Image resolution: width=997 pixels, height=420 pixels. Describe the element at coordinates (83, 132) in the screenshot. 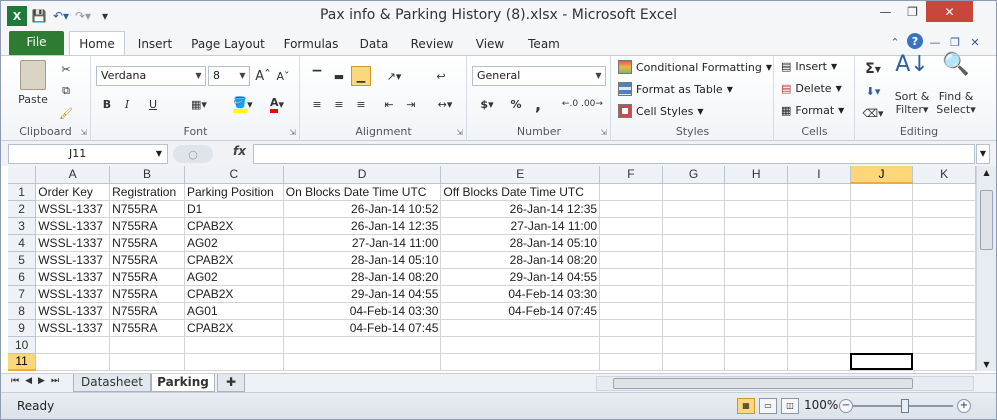

I see `clipboard-launcher-icon: ⇲` at that location.